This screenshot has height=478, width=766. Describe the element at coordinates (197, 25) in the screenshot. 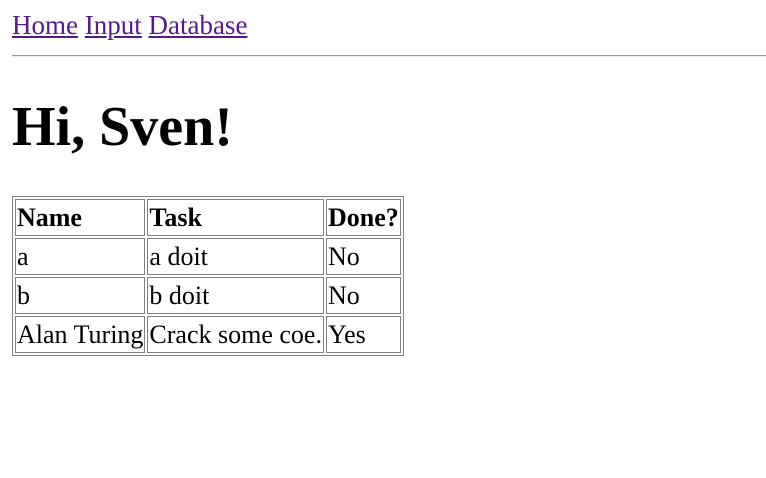

I see `nav-link-database: Database` at that location.